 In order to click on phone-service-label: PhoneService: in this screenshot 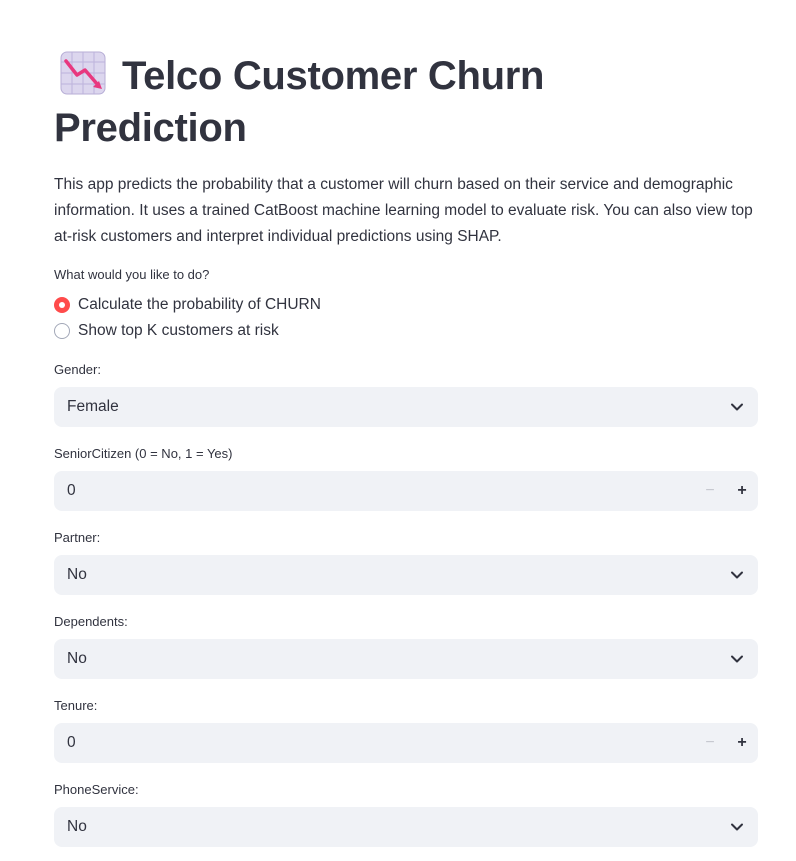, I will do `click(96, 789)`.